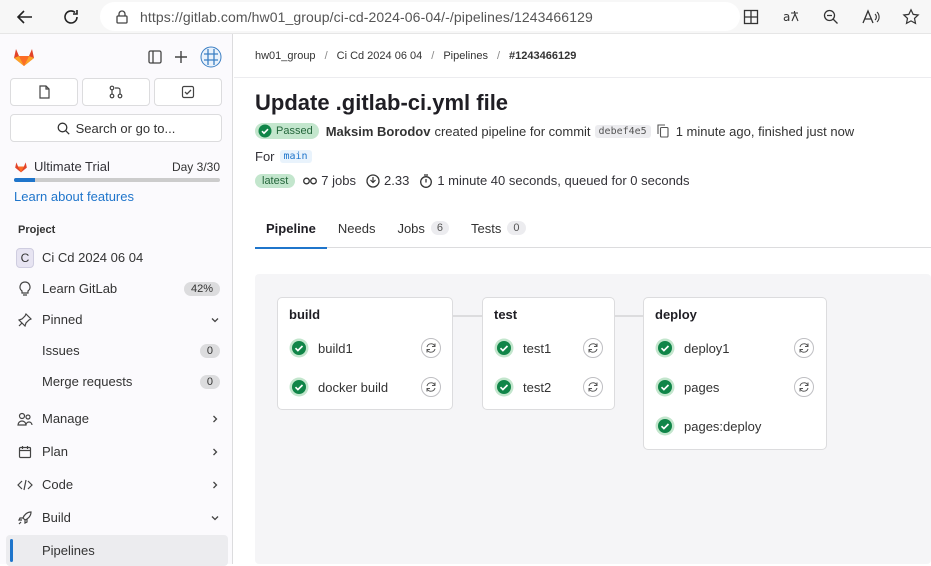 The height and width of the screenshot is (566, 931). I want to click on job-name: pages, so click(702, 387).